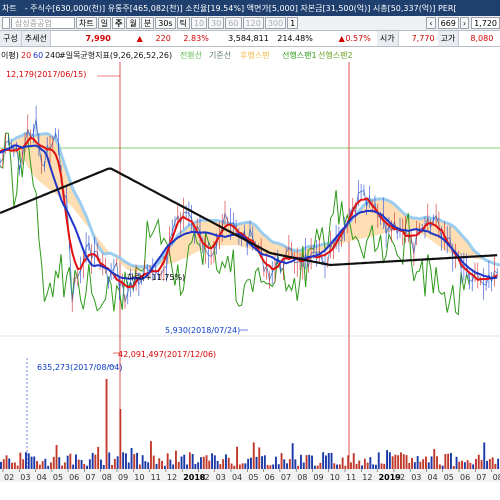  I want to click on tab-300: 300, so click(275, 23).